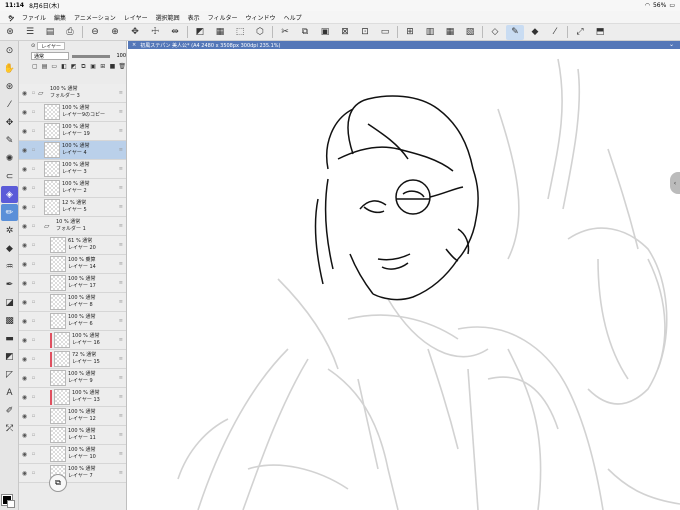 This screenshot has height=510, width=680. I want to click on hand-icon: ☩, so click(155, 32).